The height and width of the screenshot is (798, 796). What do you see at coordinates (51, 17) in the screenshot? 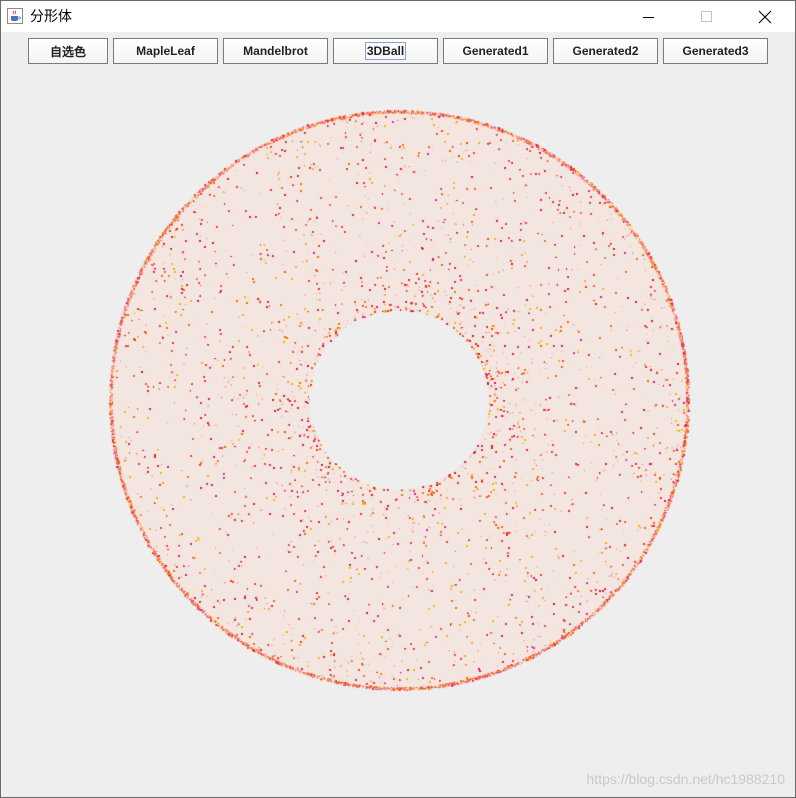
I see `window-title: 分形体` at bounding box center [51, 17].